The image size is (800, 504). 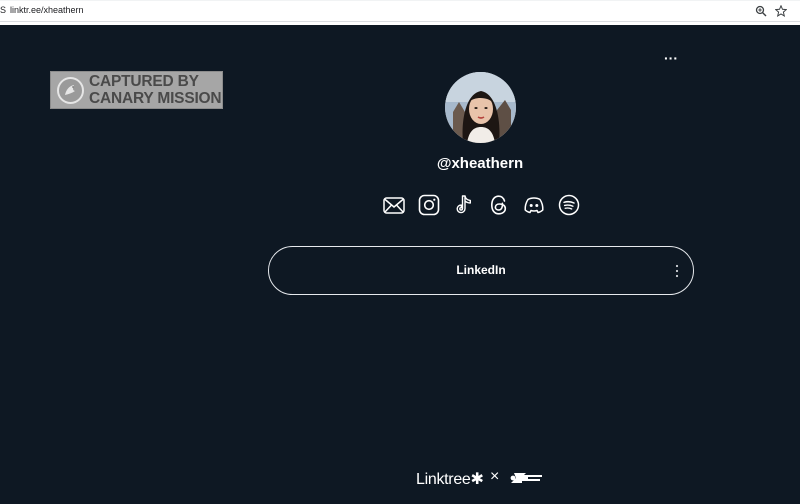 What do you see at coordinates (464, 205) in the screenshot?
I see `tiktok-icon` at bounding box center [464, 205].